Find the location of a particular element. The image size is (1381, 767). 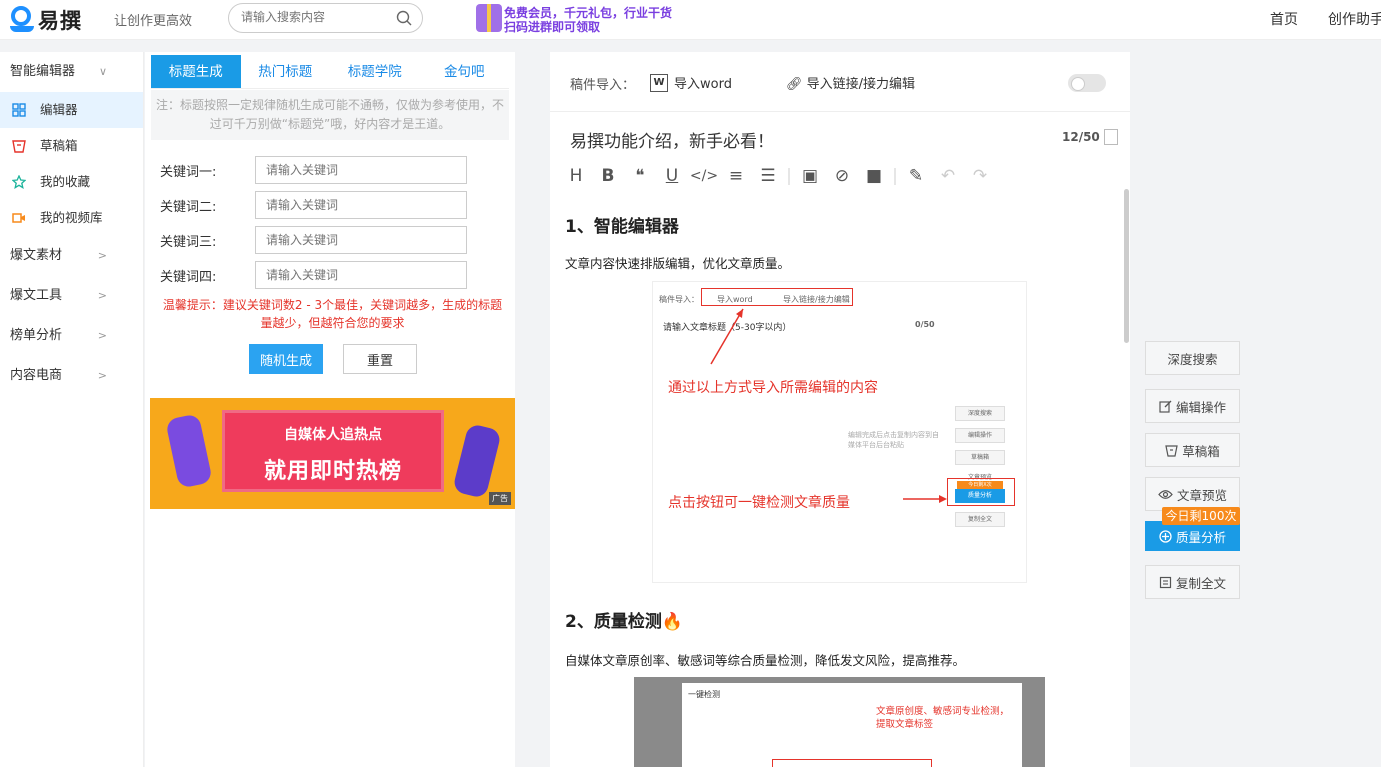

reset-button: 重置 is located at coordinates (380, 359).